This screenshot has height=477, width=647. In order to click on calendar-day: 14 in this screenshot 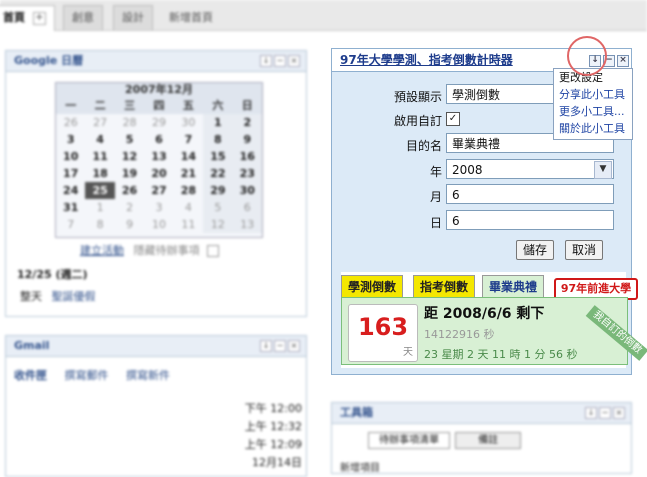, I will do `click(188, 156)`.